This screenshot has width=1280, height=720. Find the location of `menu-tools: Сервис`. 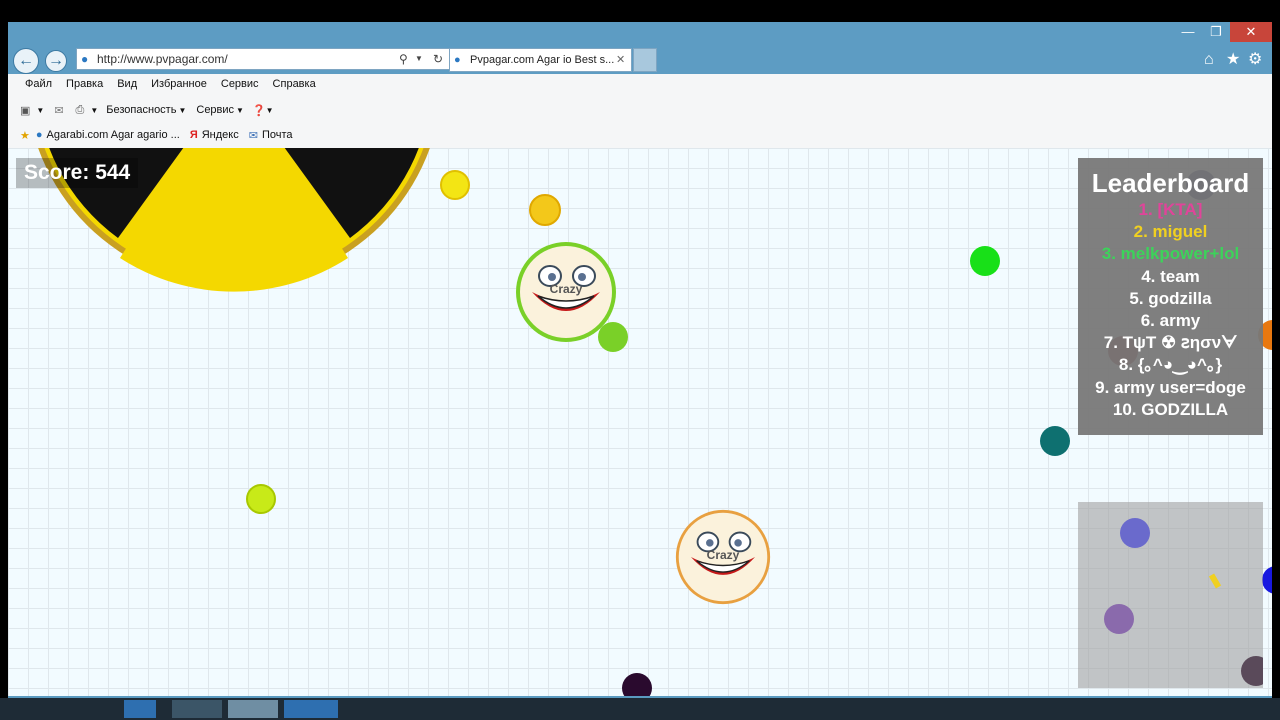

menu-tools: Сервис is located at coordinates (240, 84).